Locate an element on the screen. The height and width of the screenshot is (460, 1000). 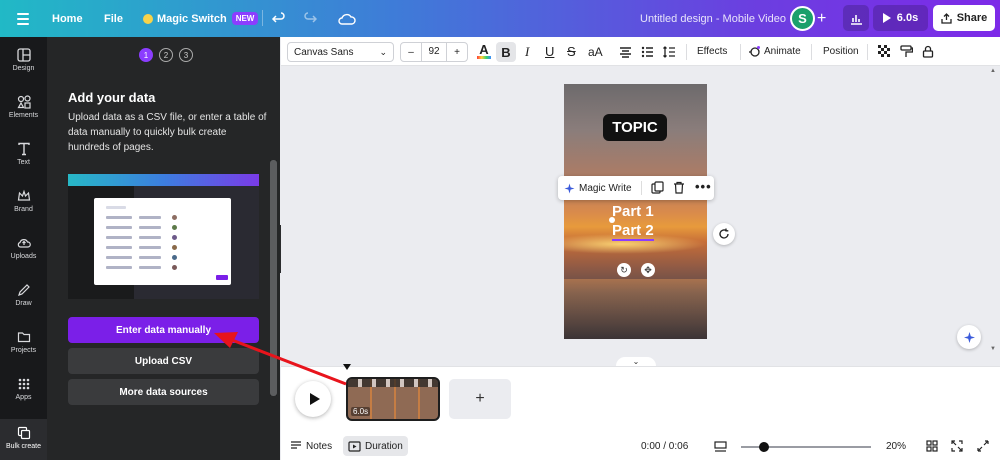
folder-icon is located at coordinates (23, 337).